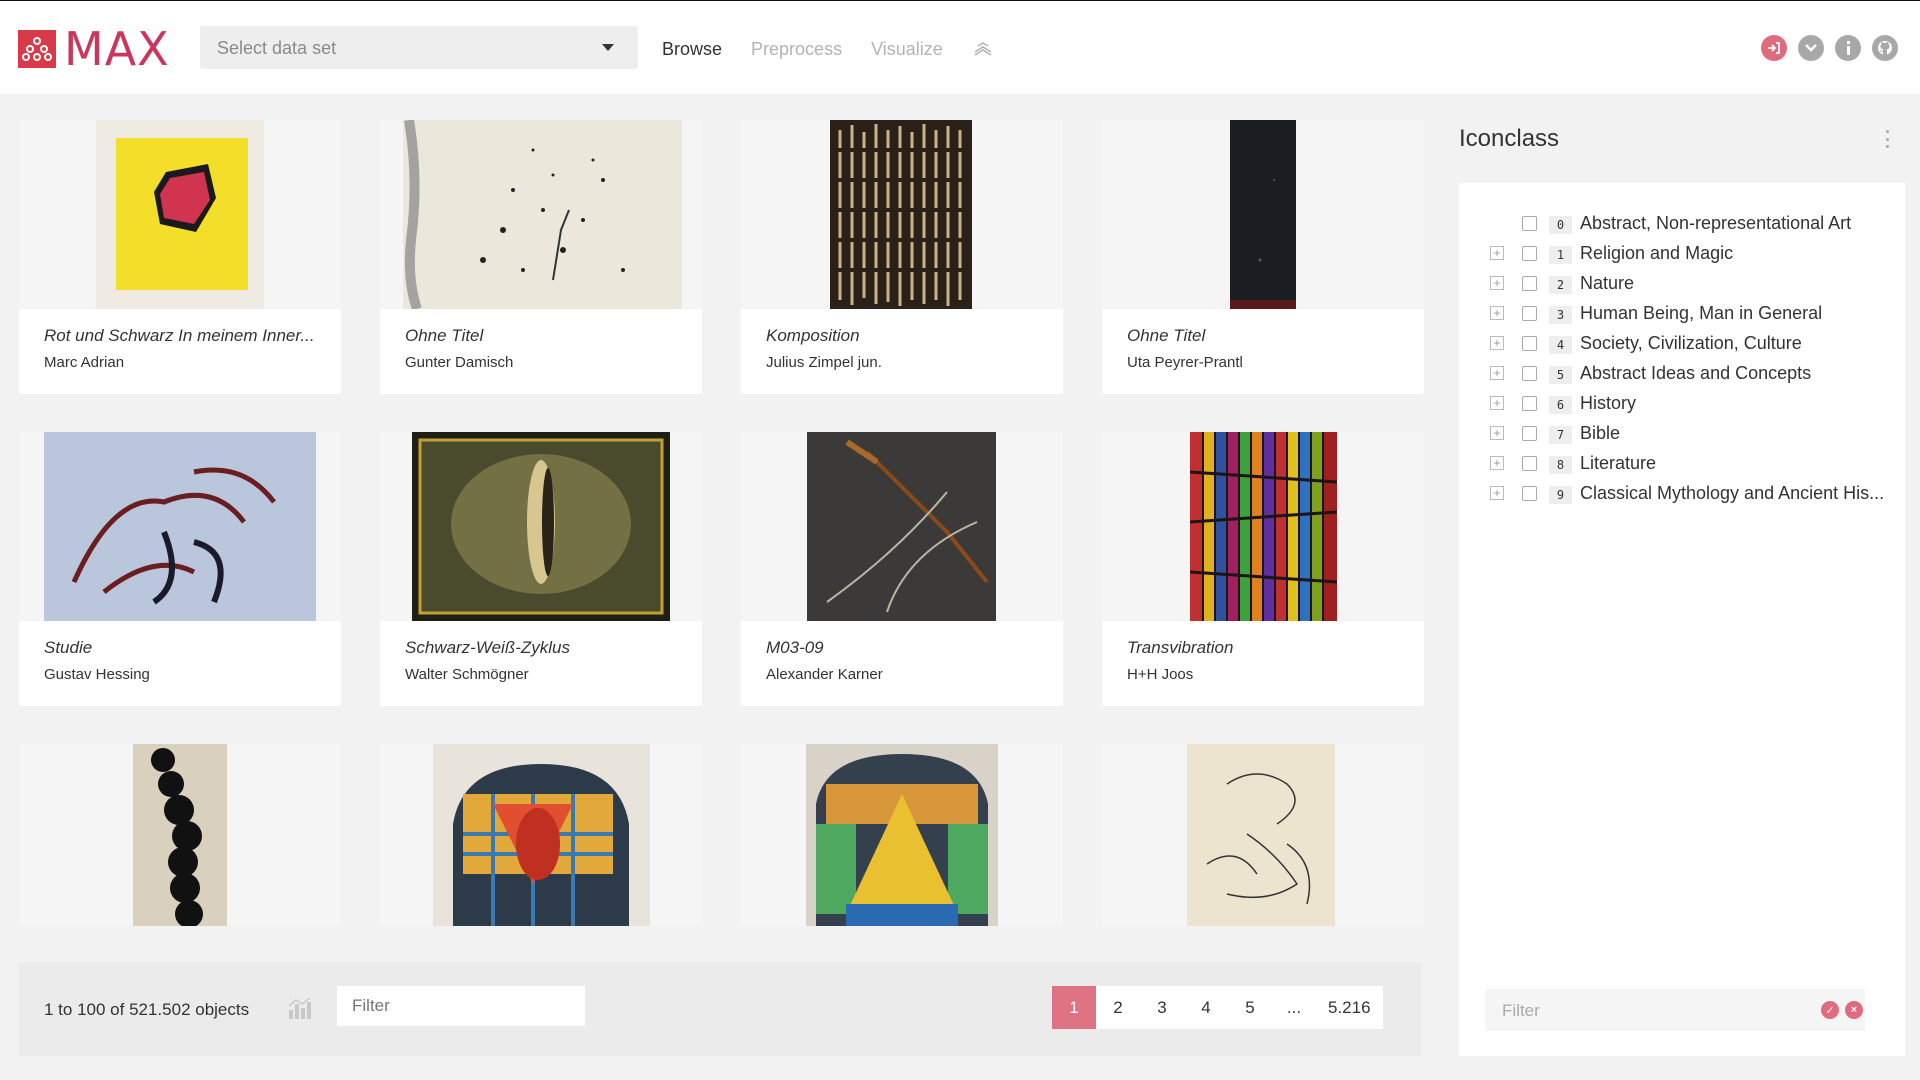 The image size is (1920, 1080). What do you see at coordinates (796, 49) in the screenshot?
I see `nav-preprocess: Preprocess` at bounding box center [796, 49].